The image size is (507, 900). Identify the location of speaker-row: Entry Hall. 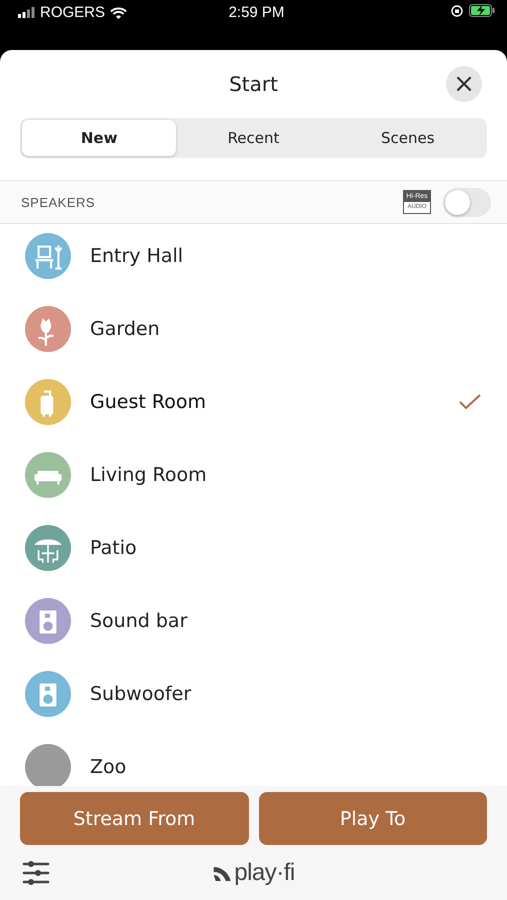
(253, 260).